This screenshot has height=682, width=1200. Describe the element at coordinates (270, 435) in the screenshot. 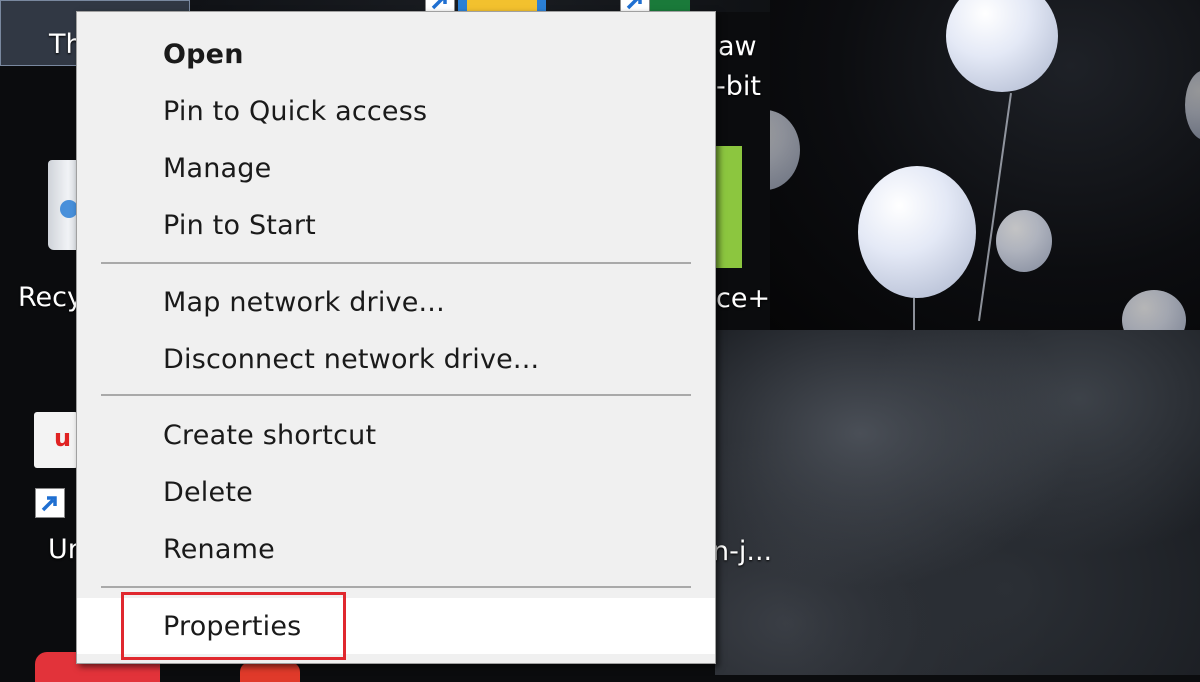

I see `menu-item-label: Create shortcut` at that location.